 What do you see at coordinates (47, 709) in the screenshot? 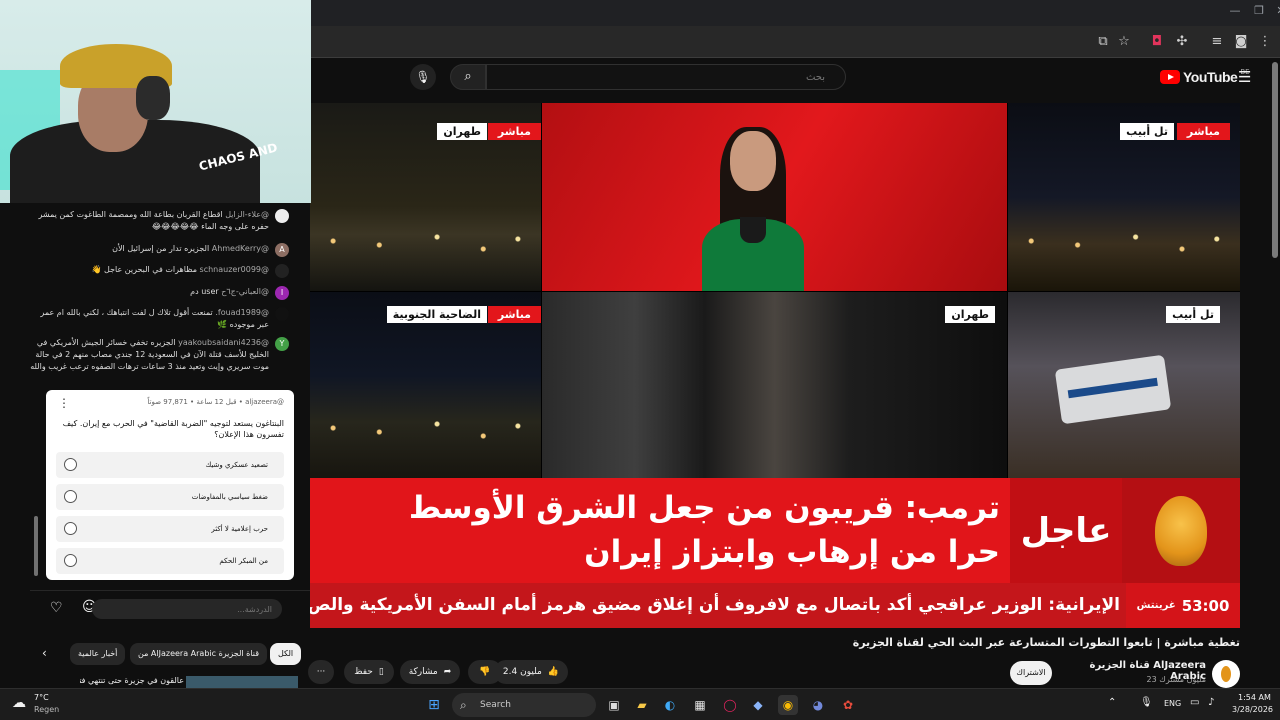
I see `weather-desc: Regen` at bounding box center [47, 709].